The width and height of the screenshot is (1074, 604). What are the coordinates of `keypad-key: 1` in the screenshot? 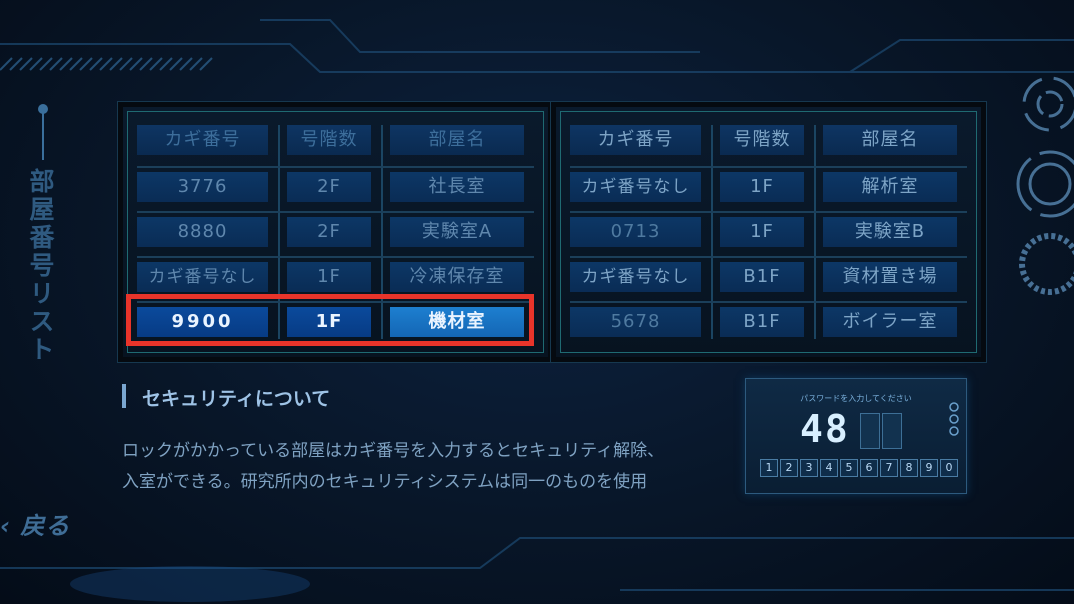 It's located at (769, 468).